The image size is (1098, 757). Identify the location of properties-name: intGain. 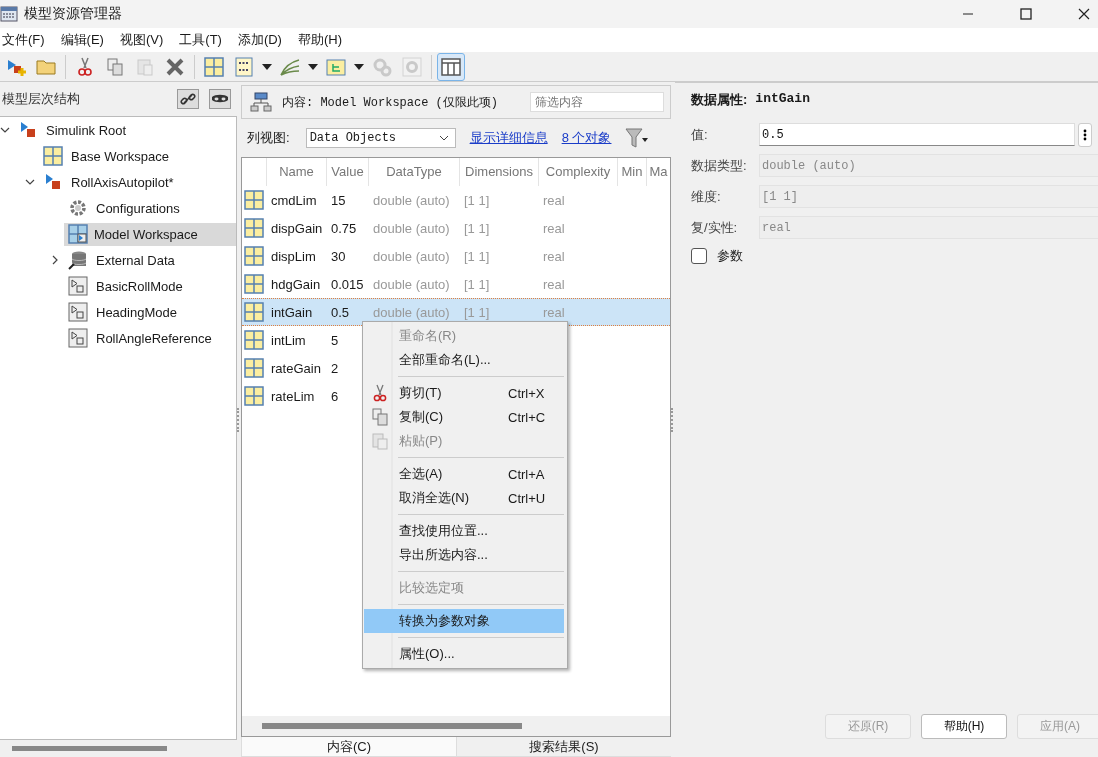
(782, 99).